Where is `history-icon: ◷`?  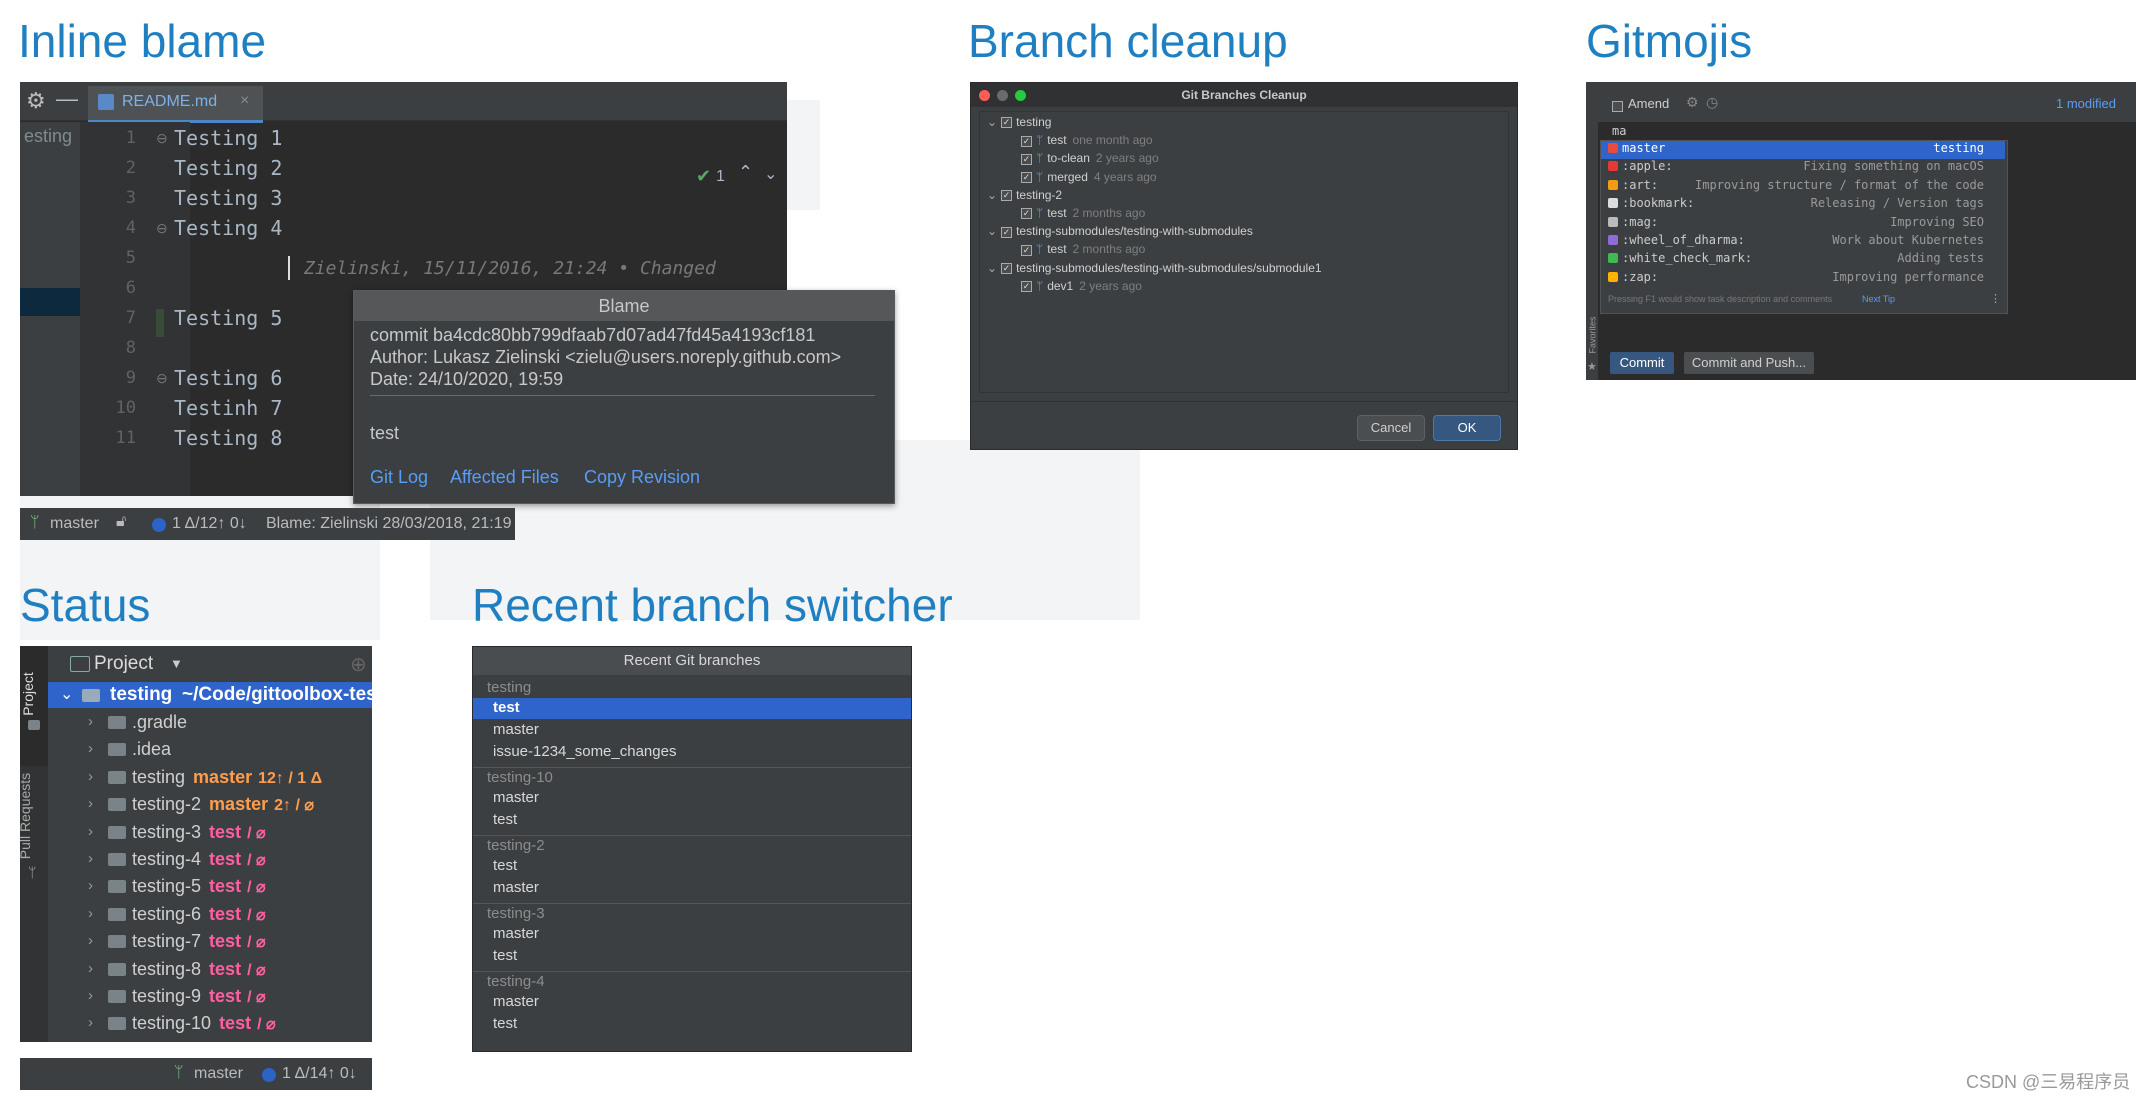
history-icon: ◷ is located at coordinates (1712, 102).